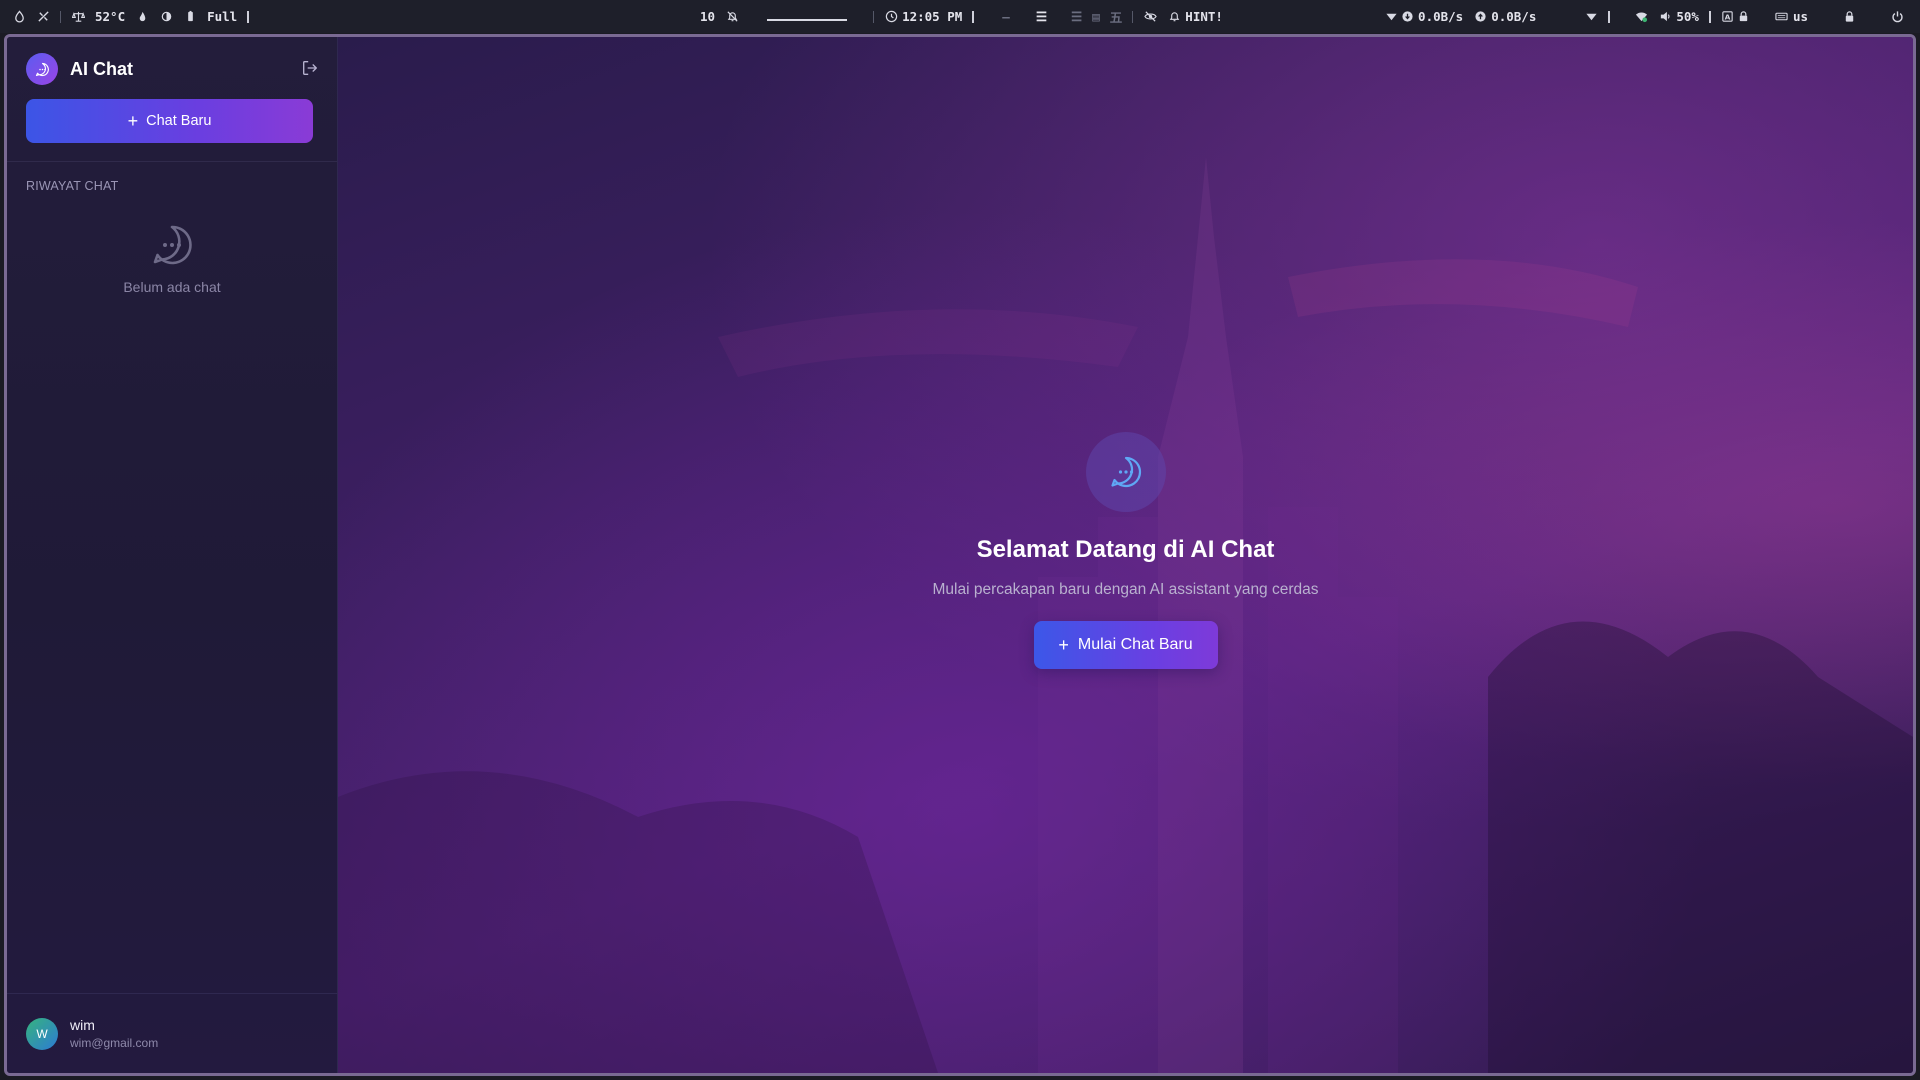  Describe the element at coordinates (101, 68) in the screenshot. I see `app-title: AI Chat` at that location.